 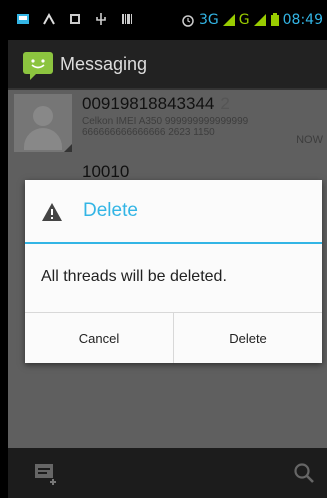 I want to click on network-type: 3G, so click(x=209, y=20).